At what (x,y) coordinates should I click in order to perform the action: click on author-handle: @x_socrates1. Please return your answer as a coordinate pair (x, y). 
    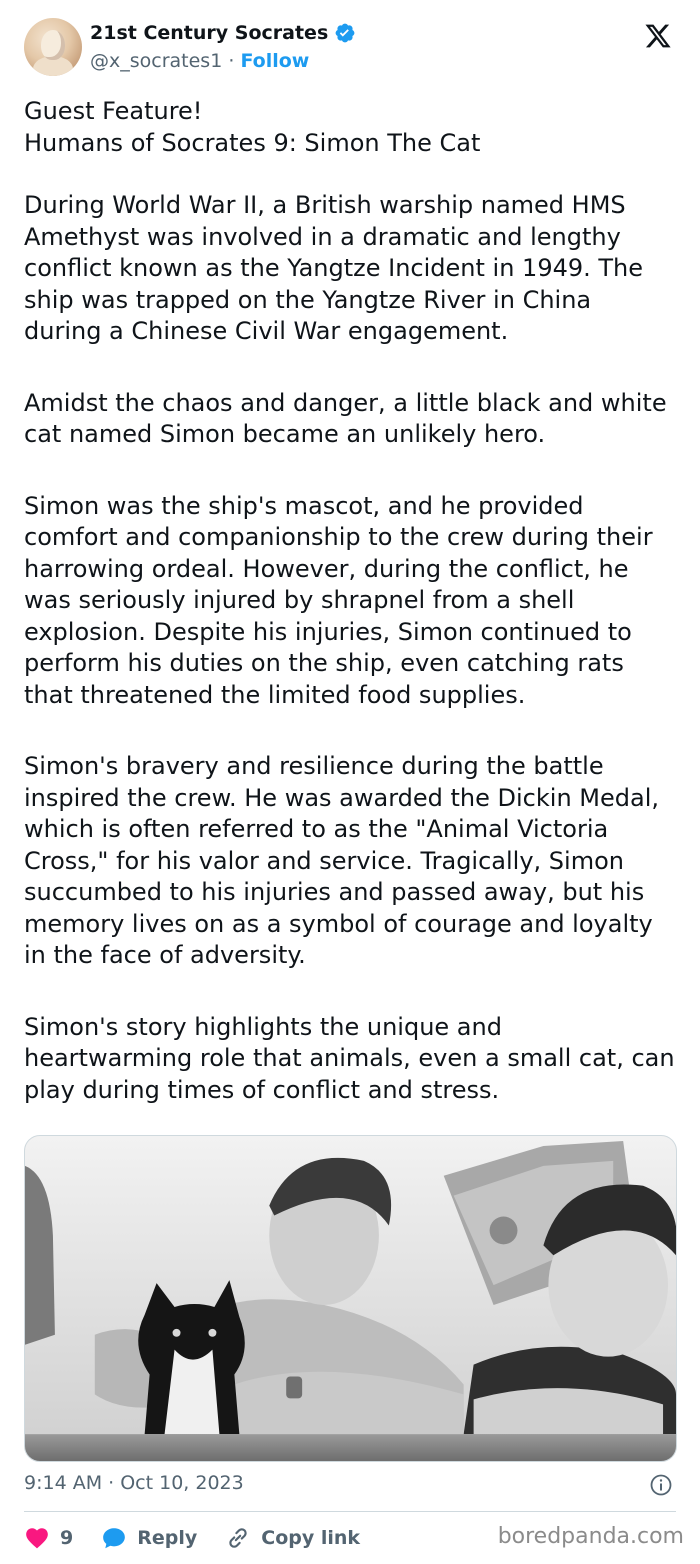
    Looking at the image, I should click on (156, 61).